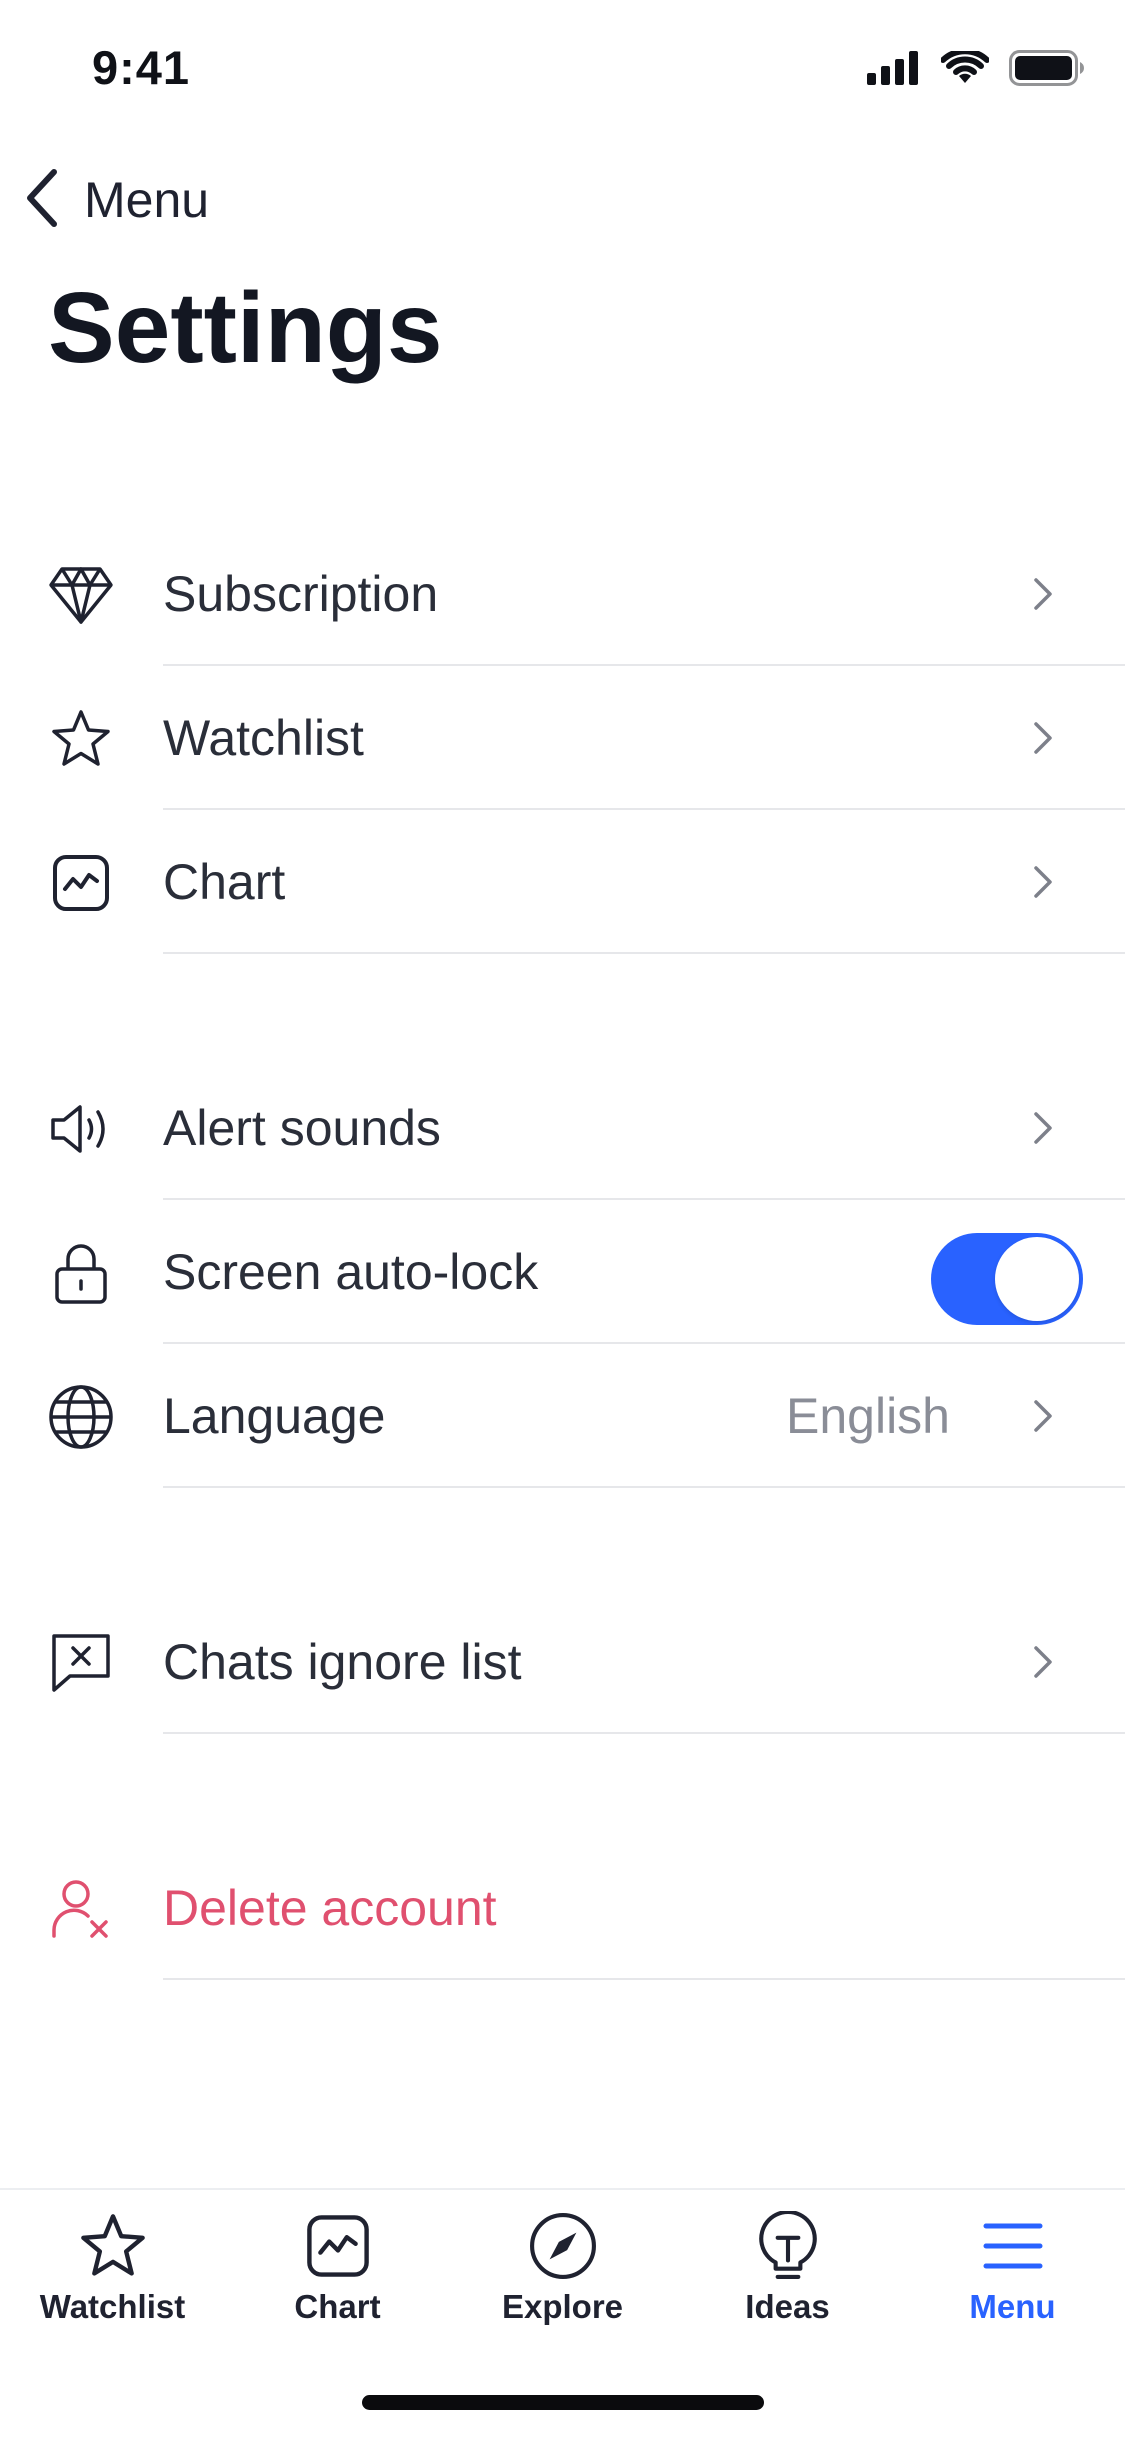 This screenshot has height=2438, width=1125. Describe the element at coordinates (42, 200) in the screenshot. I see `chevron-left-icon` at that location.